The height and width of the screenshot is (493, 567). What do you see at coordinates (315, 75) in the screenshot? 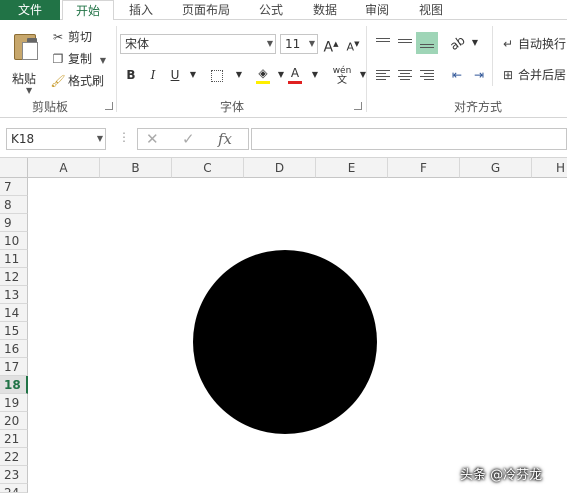
I see `font-color-dropdown-icon: ▼` at bounding box center [315, 75].